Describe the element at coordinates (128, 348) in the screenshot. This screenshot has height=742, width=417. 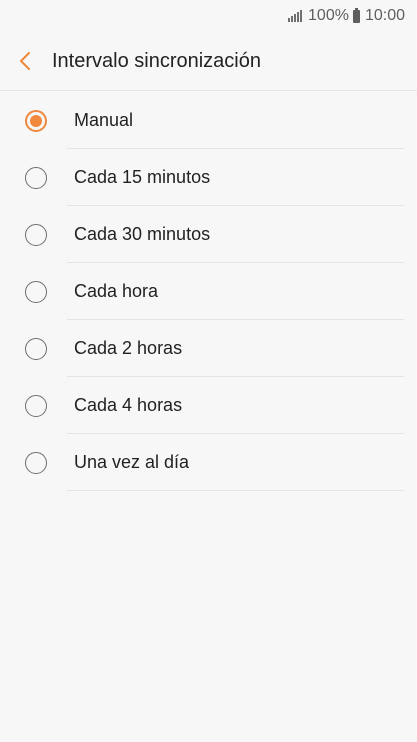
I see `option-label: Cada 2 horas` at that location.